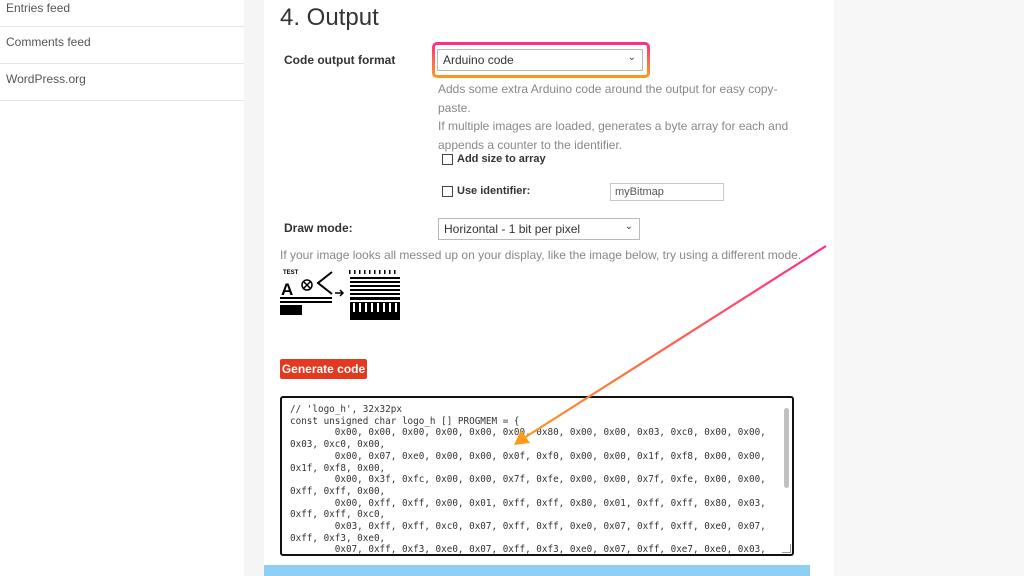  I want to click on sidebar-link-comments-feed: Comments feed, so click(122, 45).